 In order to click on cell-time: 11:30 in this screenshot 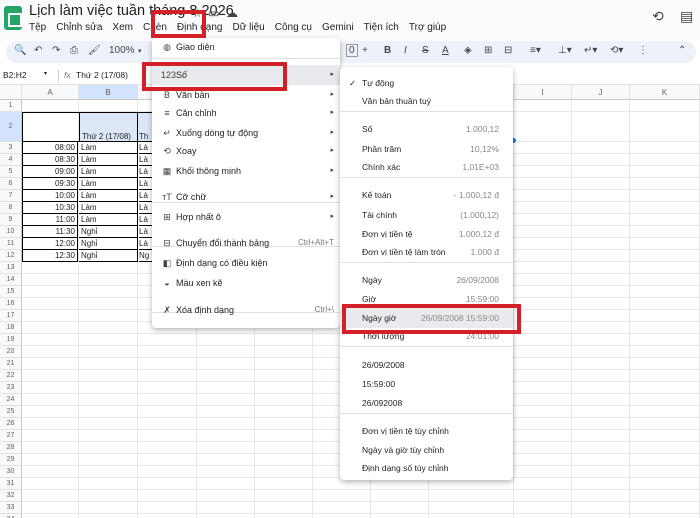, I will do `click(50, 232)`.